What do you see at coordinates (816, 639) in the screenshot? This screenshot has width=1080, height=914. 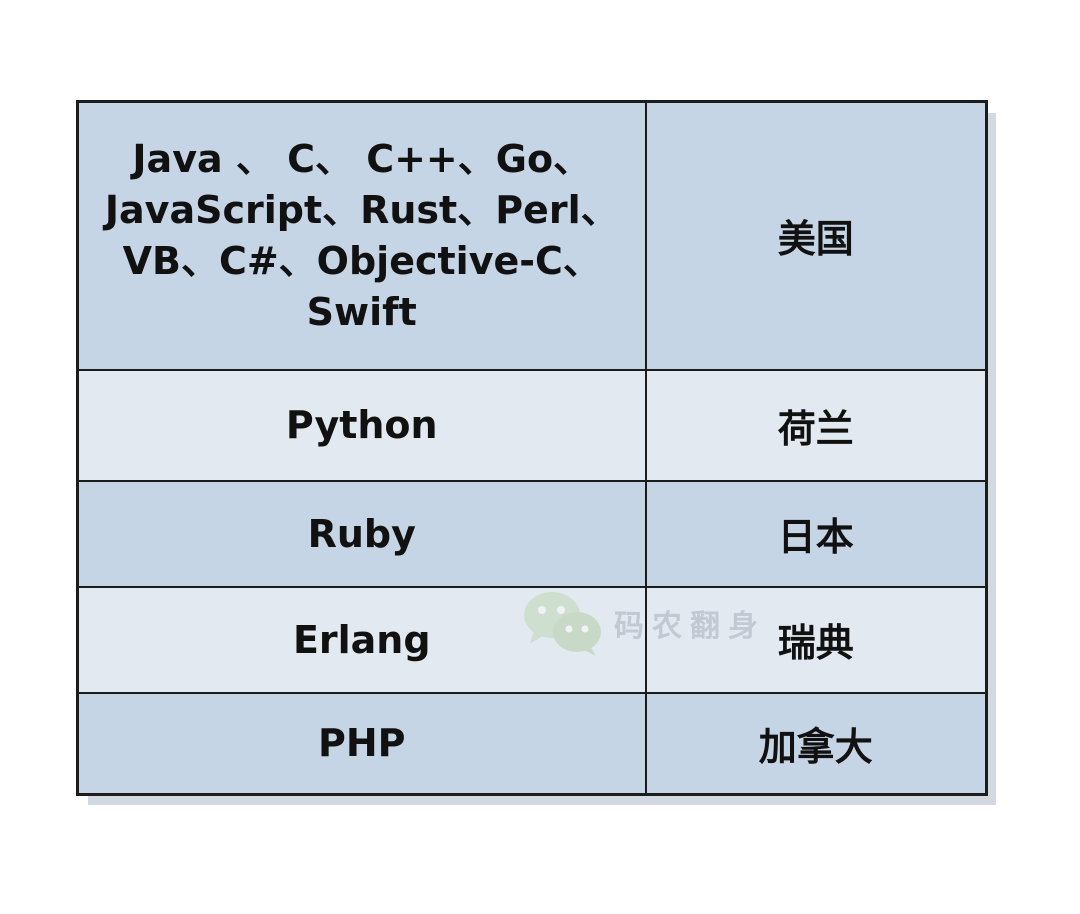 I see `country-cell: 瑞典` at bounding box center [816, 639].